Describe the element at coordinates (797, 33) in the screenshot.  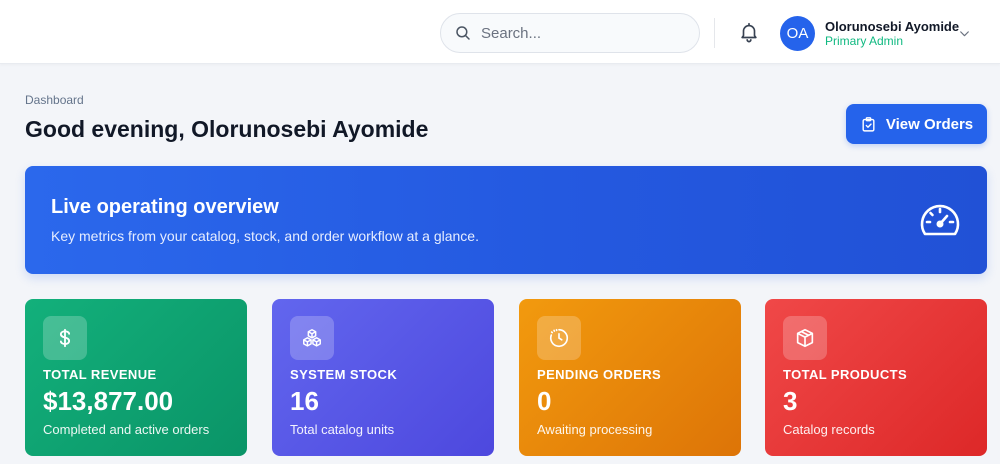
I see `avatar: OA` at that location.